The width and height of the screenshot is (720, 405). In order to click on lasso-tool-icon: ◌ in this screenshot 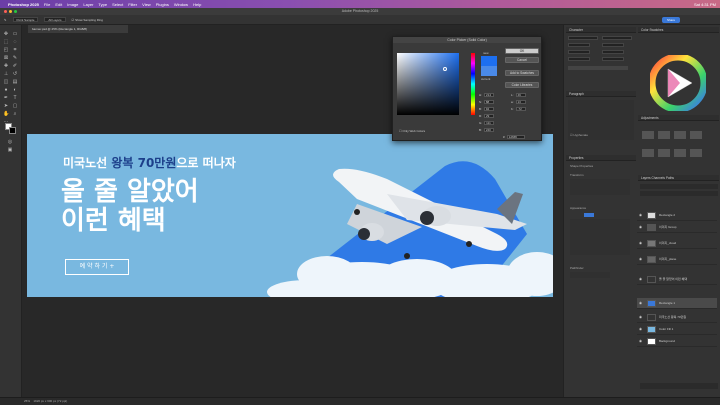, I will do `click(15, 42)`.